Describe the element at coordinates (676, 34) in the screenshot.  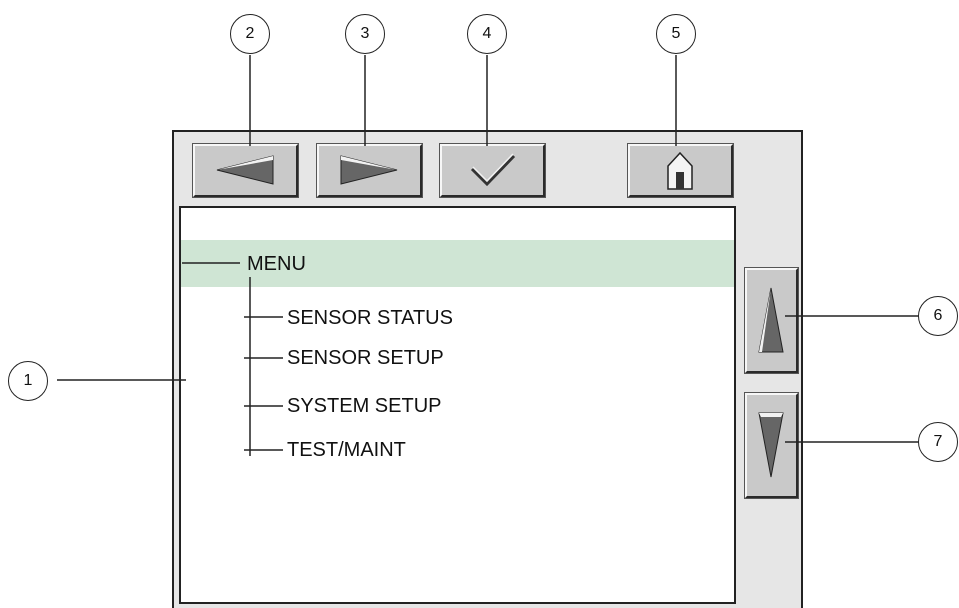
I see `callout-5: 5` at that location.